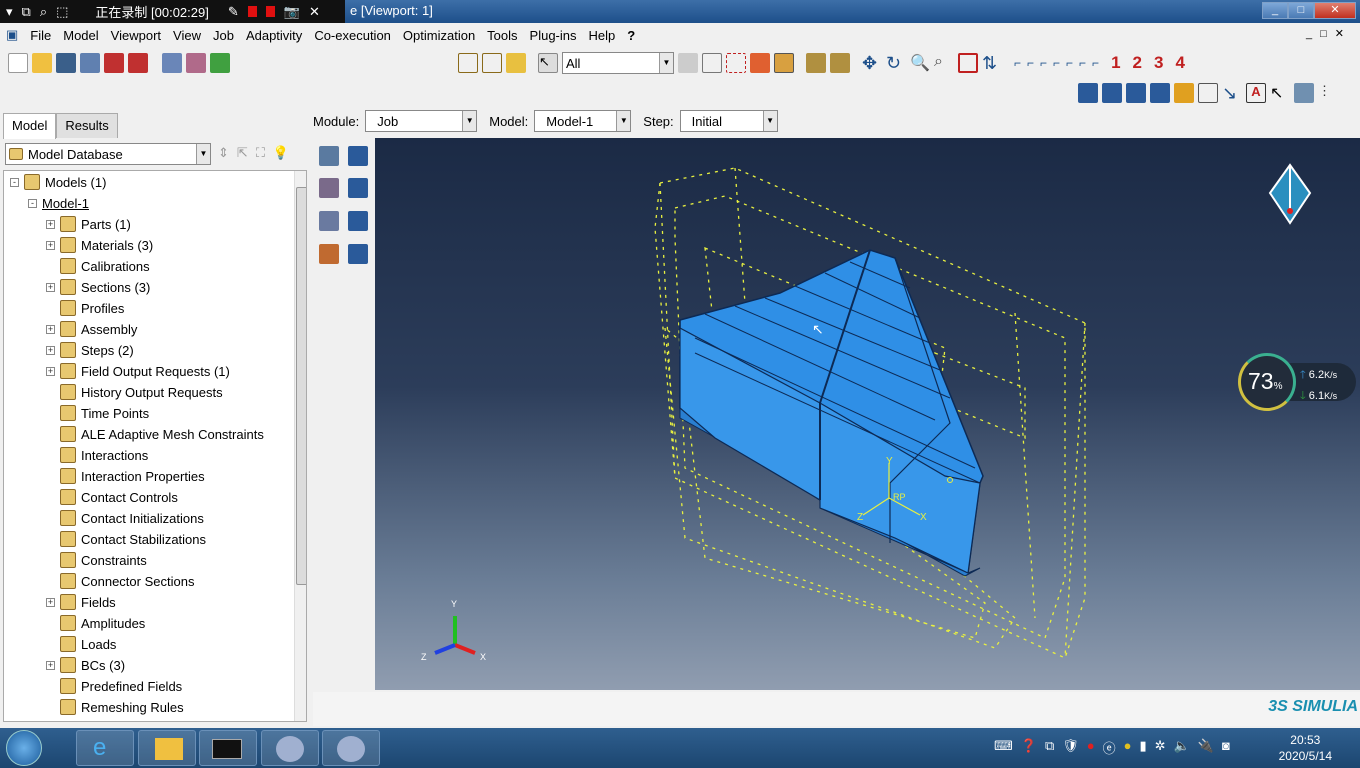 The image size is (1360, 768). Describe the element at coordinates (439, 35) in the screenshot. I see `menu-optimization: Optimization` at that location.